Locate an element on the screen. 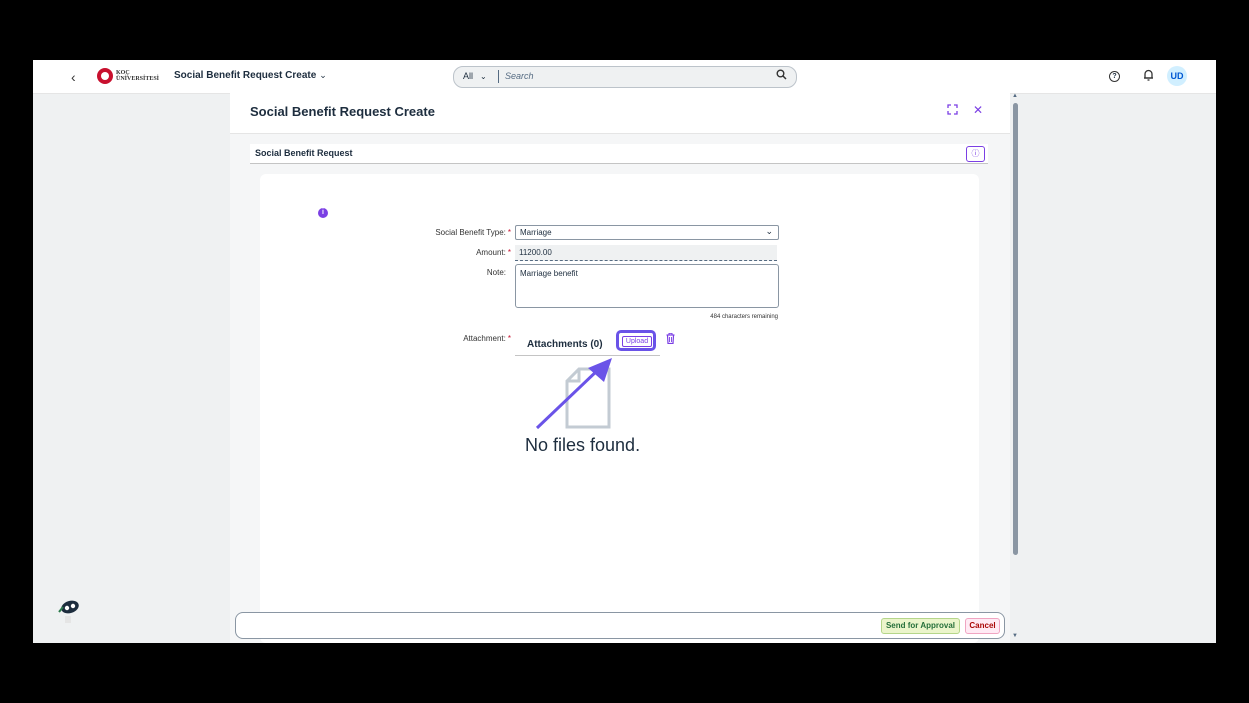  dialog-title: Social Benefit Request Create is located at coordinates (342, 111).